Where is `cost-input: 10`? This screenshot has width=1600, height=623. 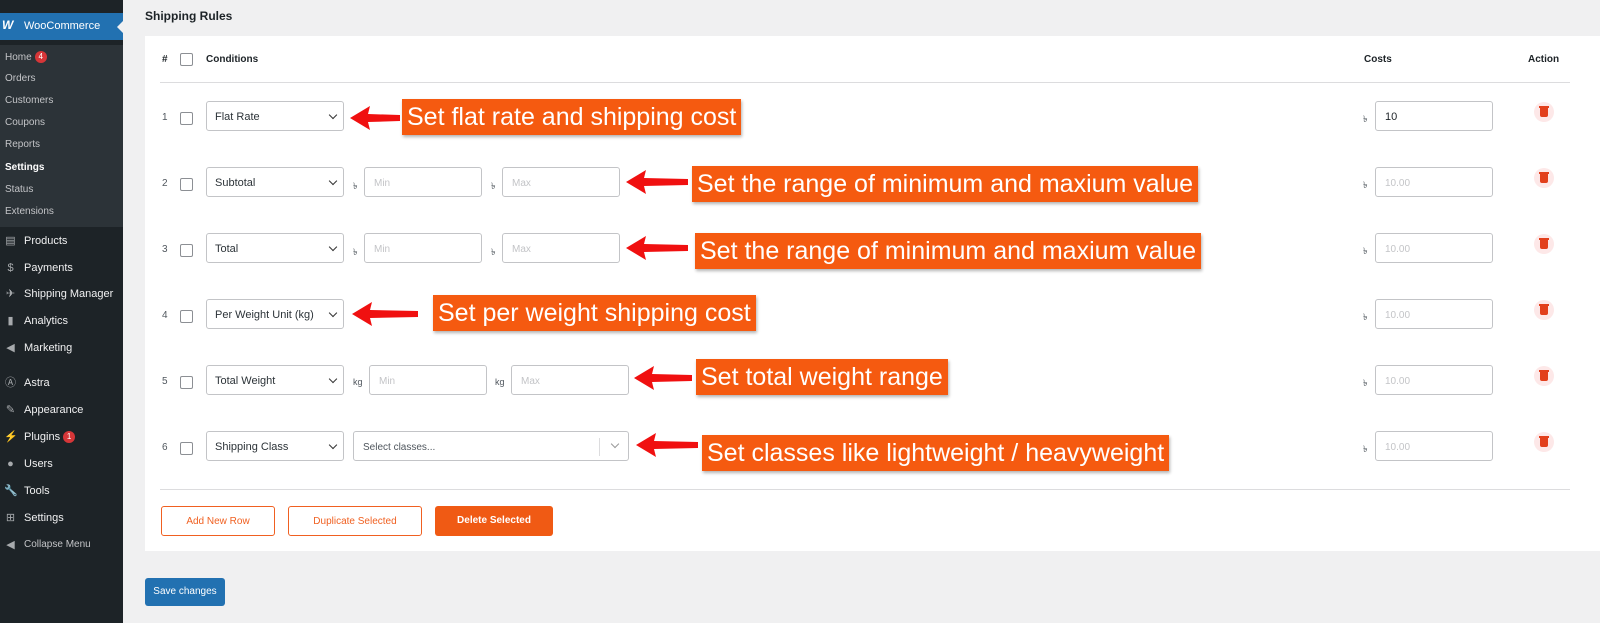 cost-input: 10 is located at coordinates (1434, 116).